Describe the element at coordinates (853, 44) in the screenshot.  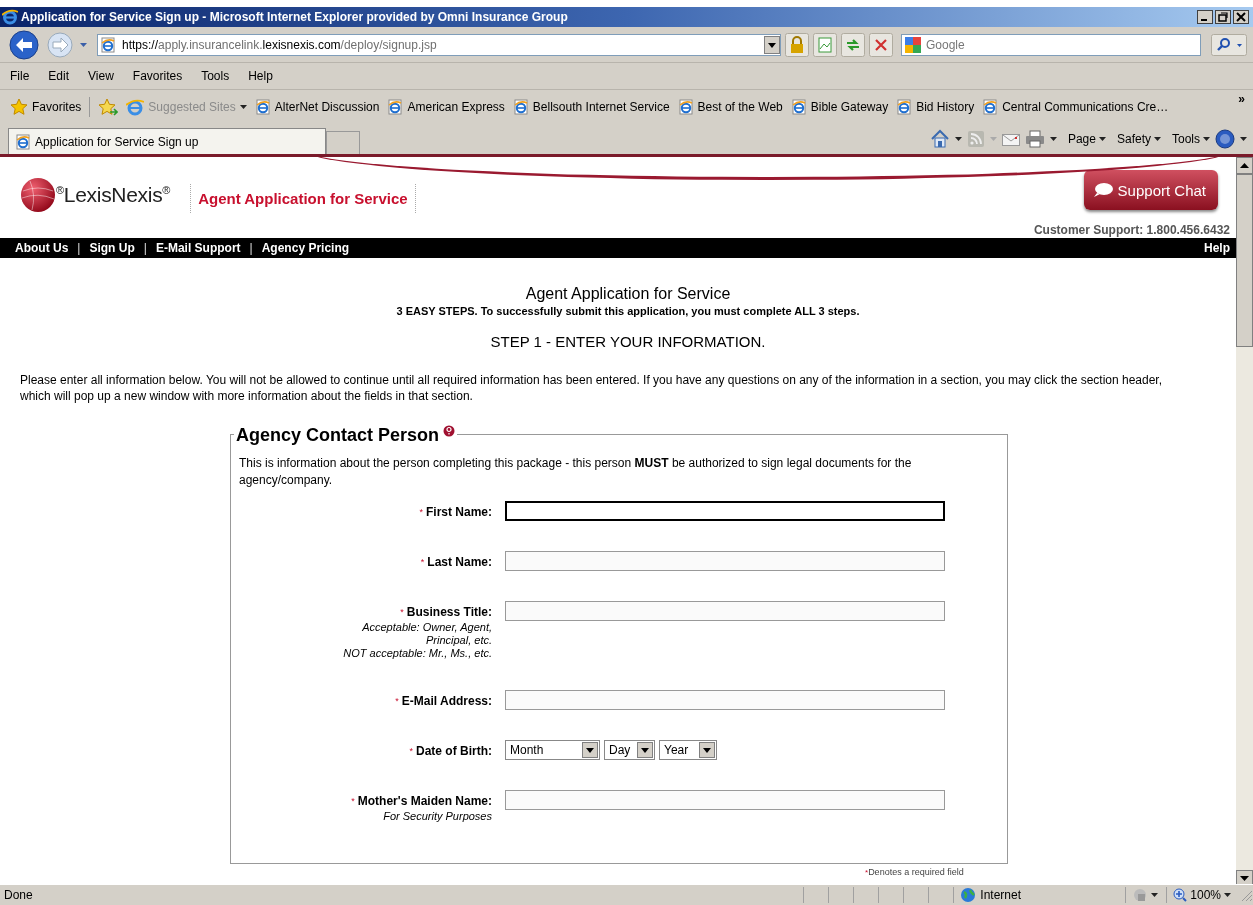
I see `refresh-icon` at that location.